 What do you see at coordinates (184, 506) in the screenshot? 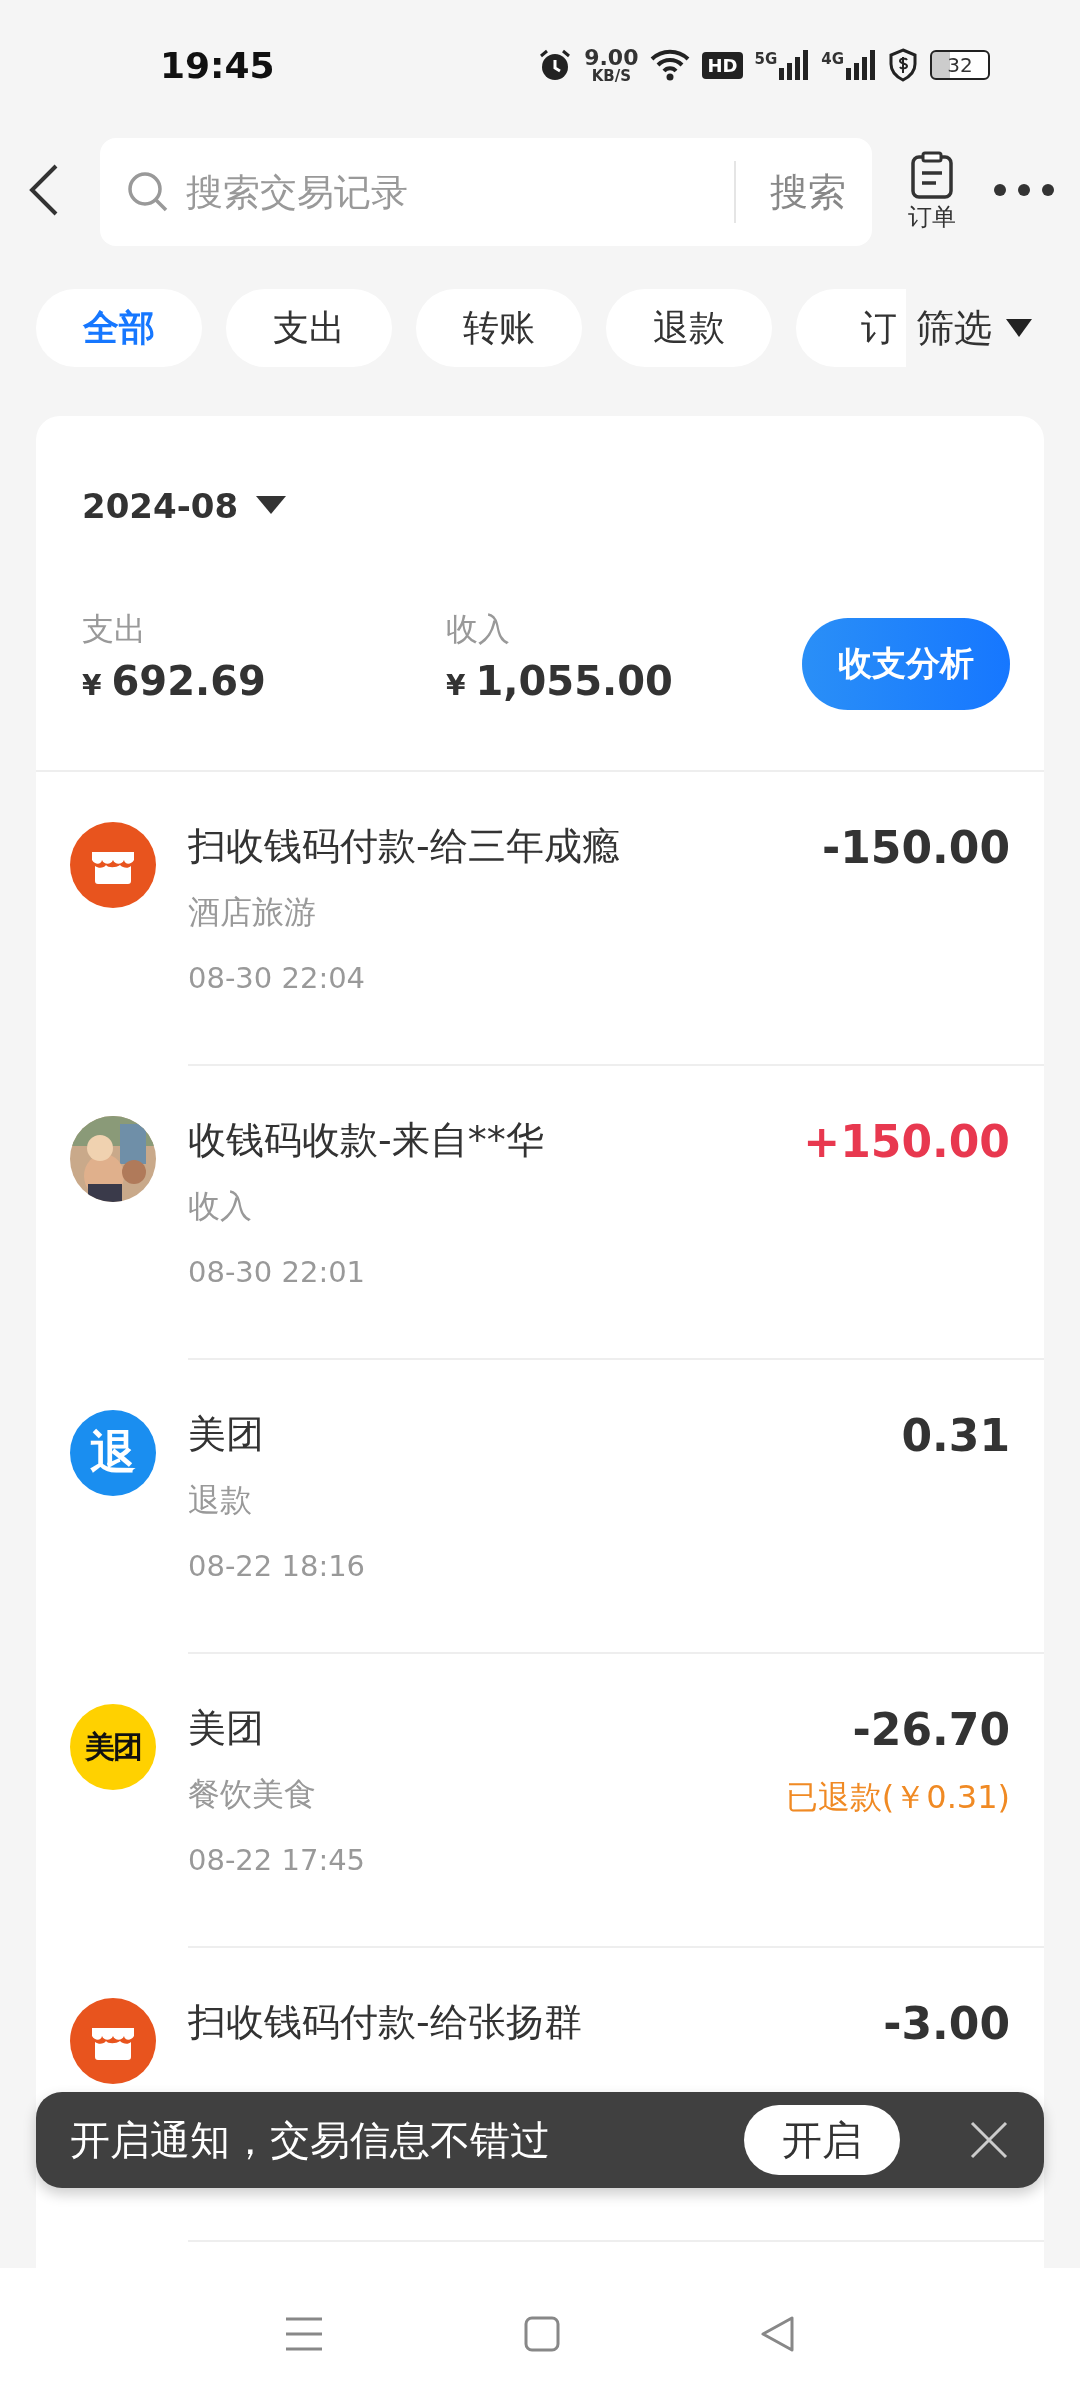
I see `month-selector: 2024-08` at bounding box center [184, 506].